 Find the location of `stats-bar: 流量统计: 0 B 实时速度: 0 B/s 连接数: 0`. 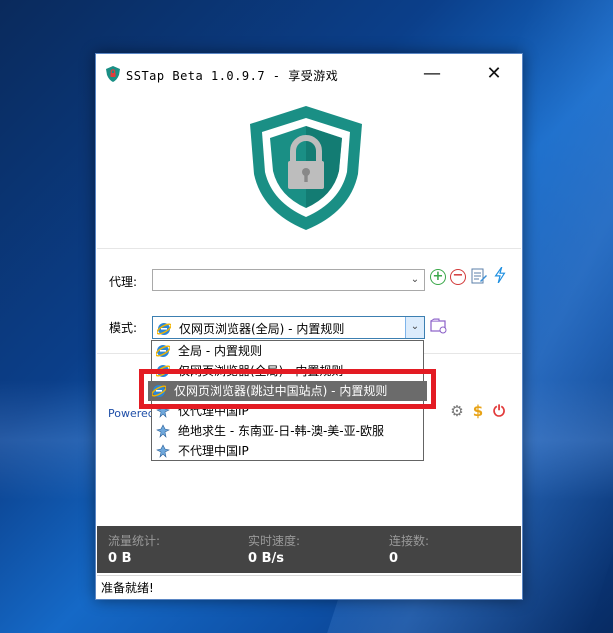

stats-bar: 流量统计: 0 B 实时速度: 0 B/s 连接数: 0 is located at coordinates (309, 549).